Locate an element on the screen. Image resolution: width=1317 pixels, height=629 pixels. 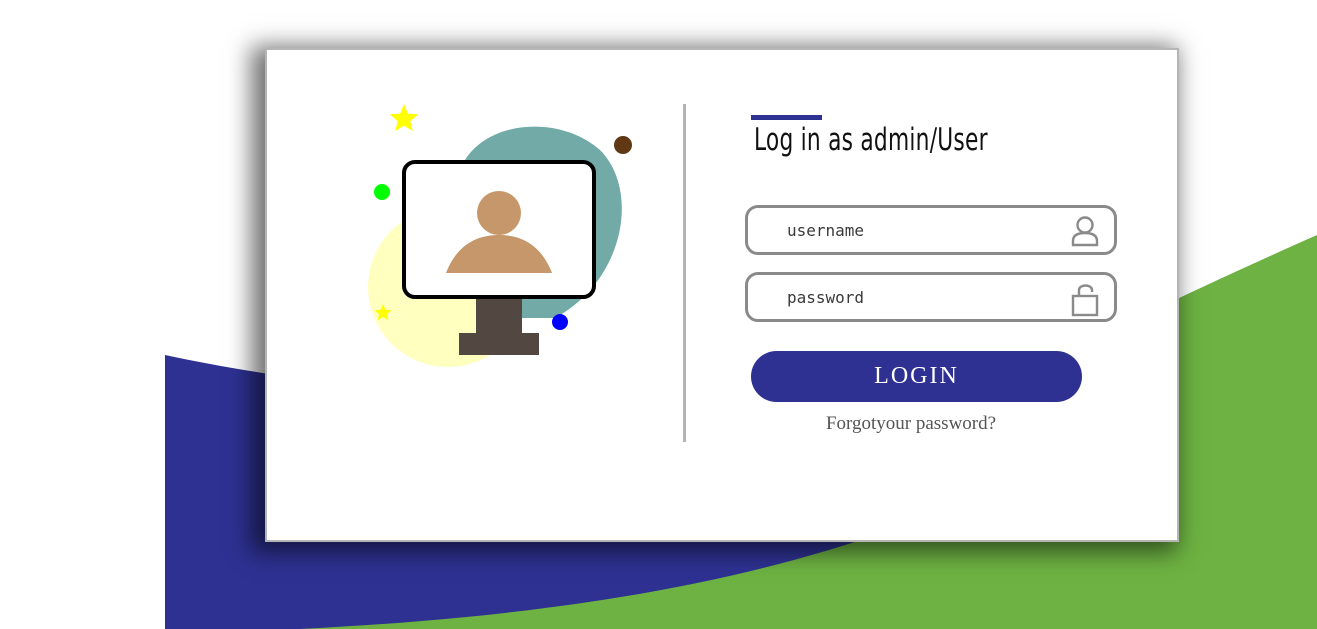
monitor-user-illustration is located at coordinates (500, 235).